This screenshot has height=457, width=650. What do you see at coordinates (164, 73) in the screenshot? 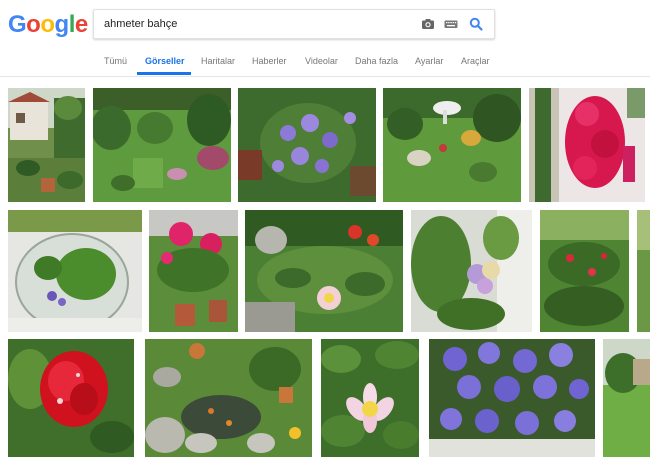
I see `active-tab-indicator` at bounding box center [164, 73].